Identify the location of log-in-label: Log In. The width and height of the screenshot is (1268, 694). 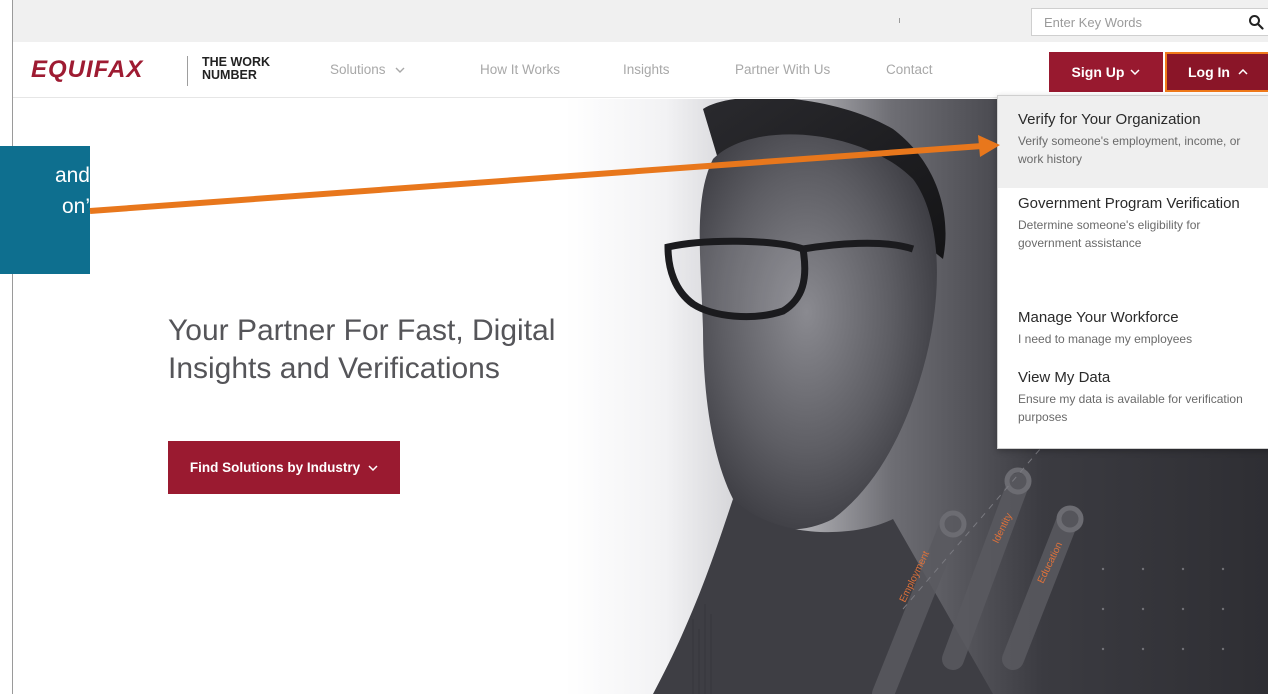
(1209, 72).